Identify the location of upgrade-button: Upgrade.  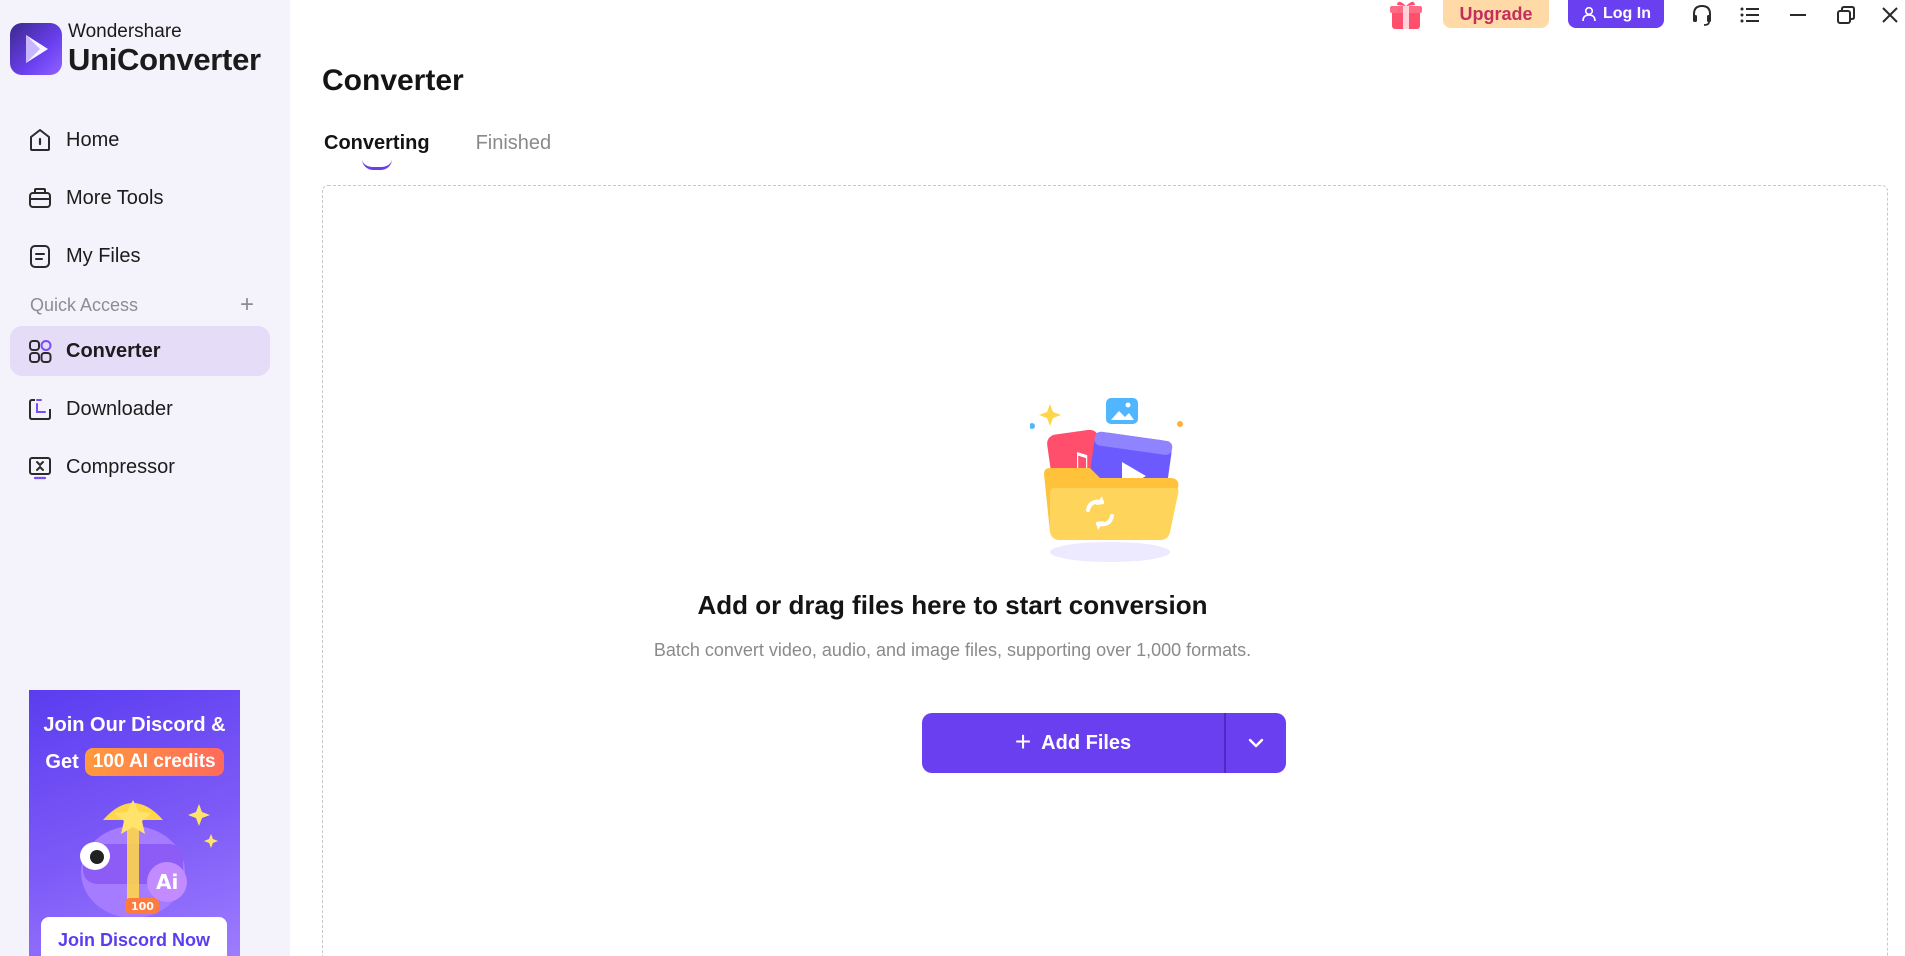
(1496, 14).